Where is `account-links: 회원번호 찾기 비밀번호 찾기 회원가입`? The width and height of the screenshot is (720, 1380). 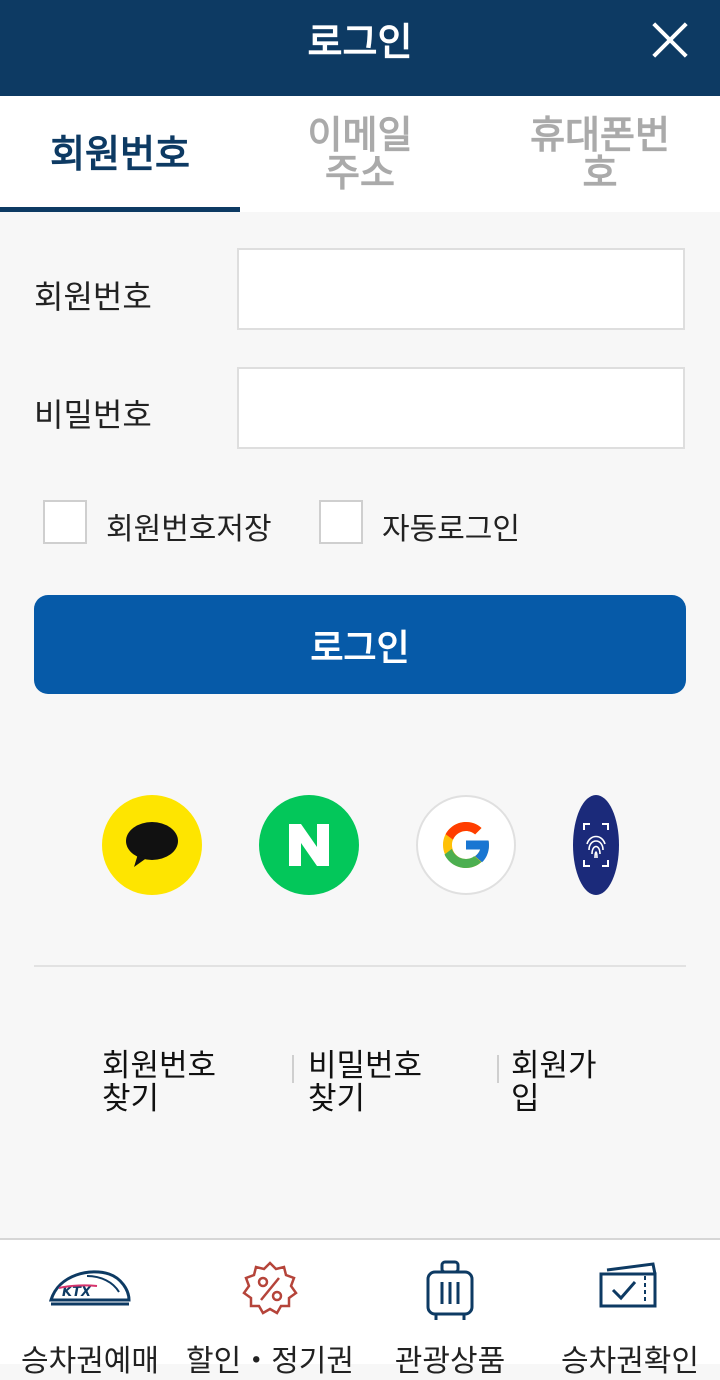
account-links: 회원번호 찾기 비밀번호 찾기 회원가입 is located at coordinates (360, 1090).